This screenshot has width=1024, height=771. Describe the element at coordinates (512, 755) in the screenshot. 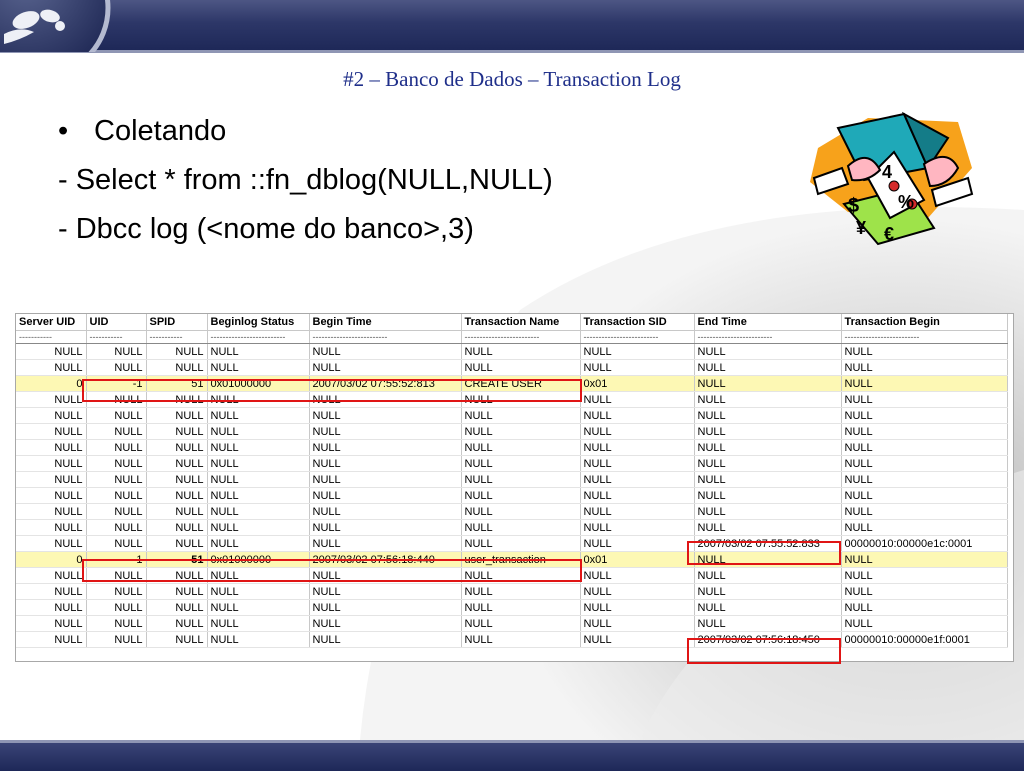

I see `footer-bar` at that location.